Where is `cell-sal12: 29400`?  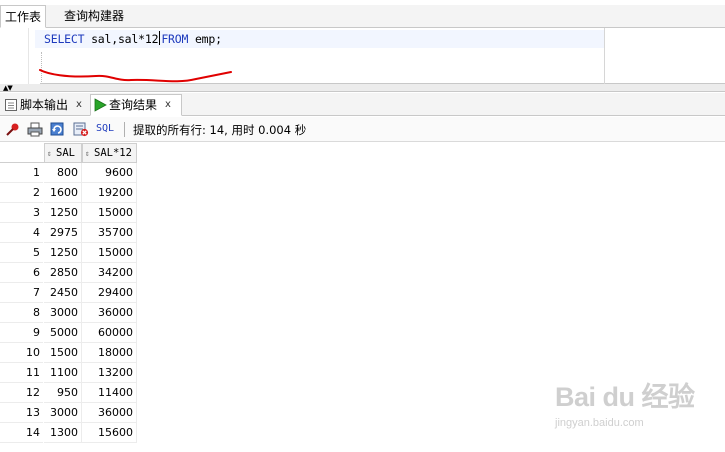
cell-sal12: 29400 is located at coordinates (109, 293).